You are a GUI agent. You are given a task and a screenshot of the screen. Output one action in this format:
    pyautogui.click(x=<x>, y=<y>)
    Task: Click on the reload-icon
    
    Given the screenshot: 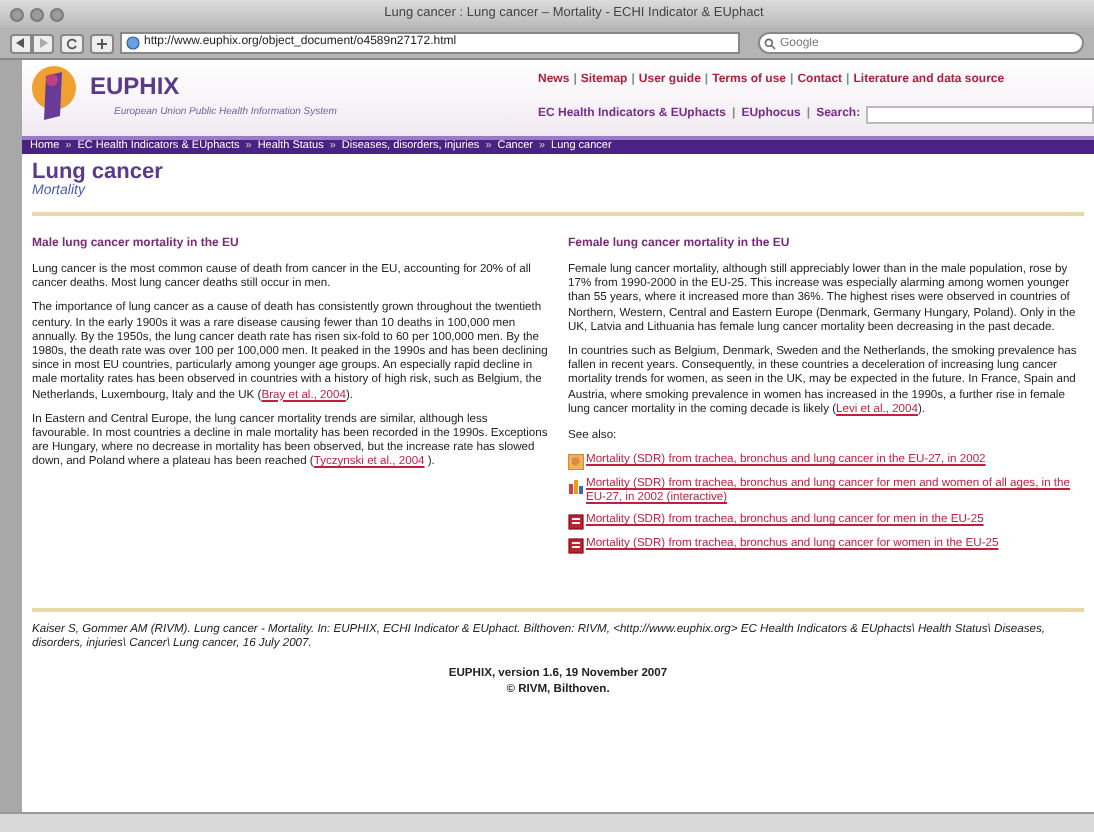 What is the action you would take?
    pyautogui.click(x=72, y=43)
    